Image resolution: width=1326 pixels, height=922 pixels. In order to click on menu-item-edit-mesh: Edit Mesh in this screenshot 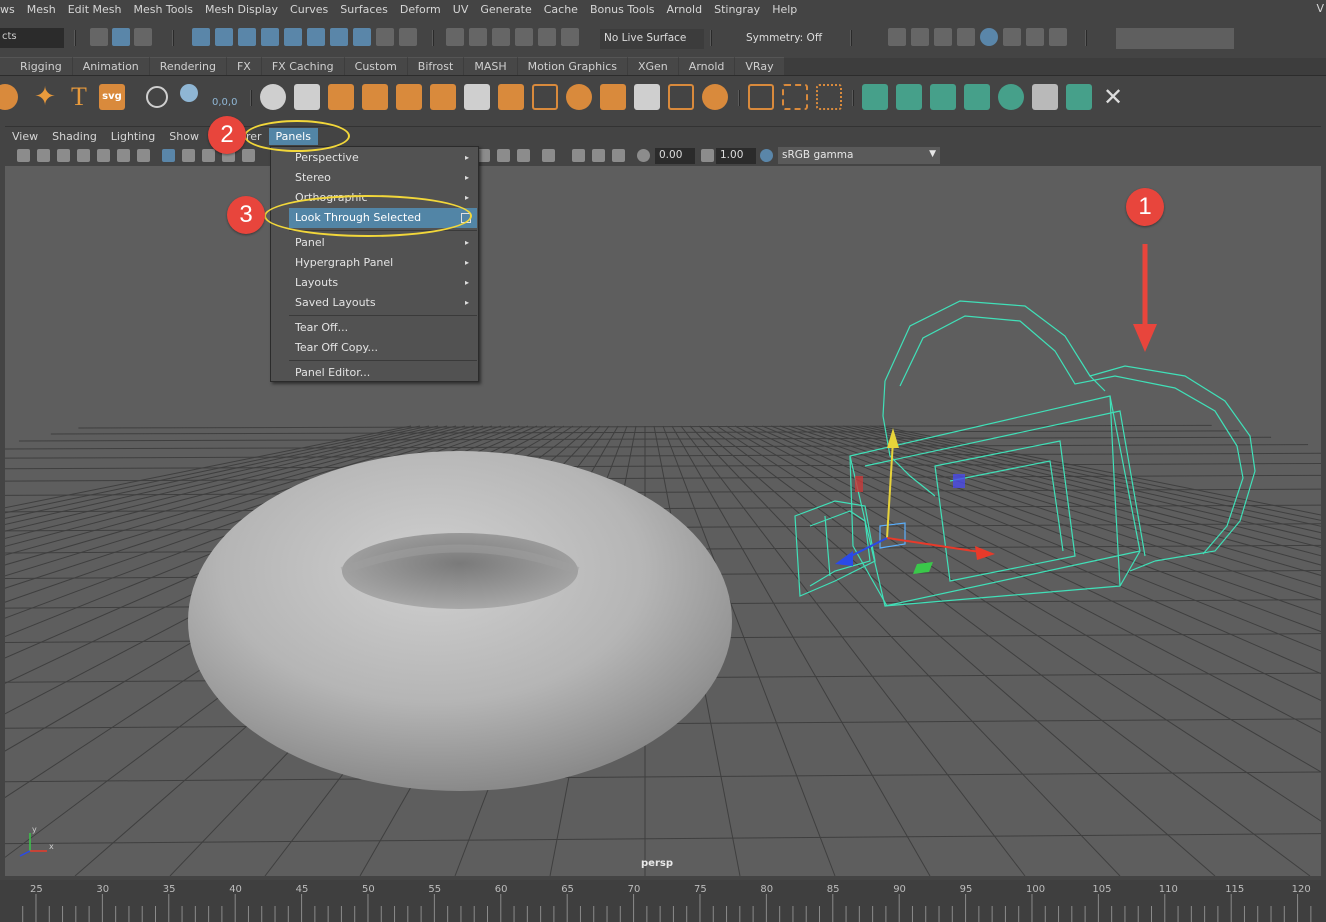, I will do `click(95, 9)`.